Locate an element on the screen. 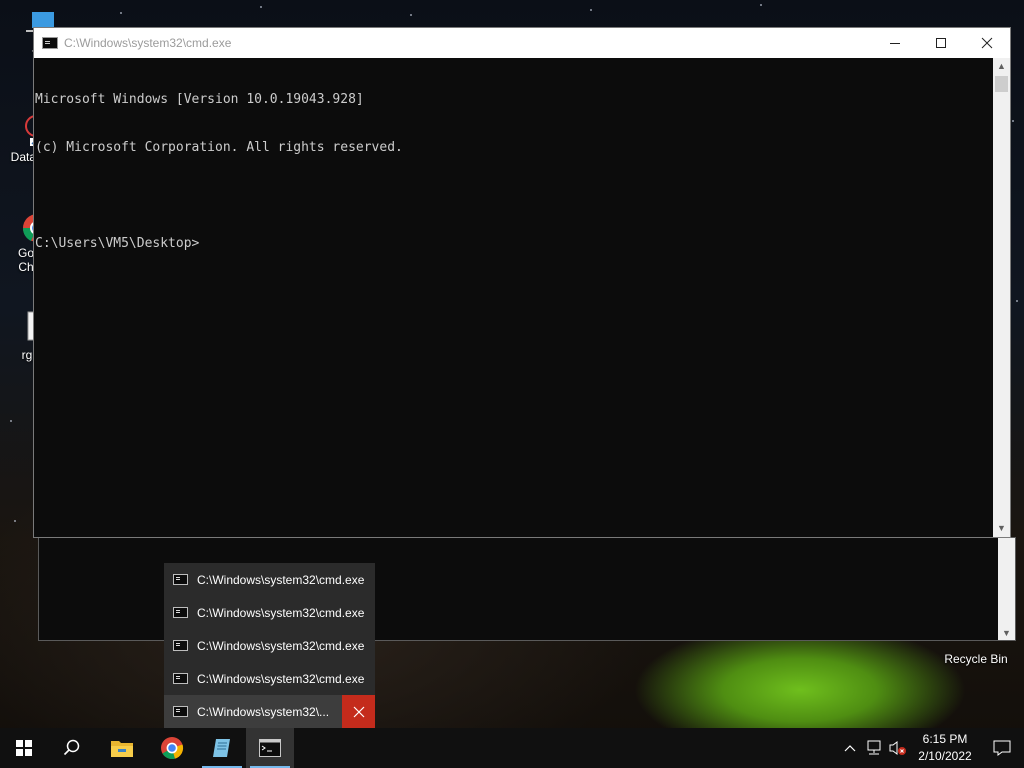  minimize-button is located at coordinates (895, 43).